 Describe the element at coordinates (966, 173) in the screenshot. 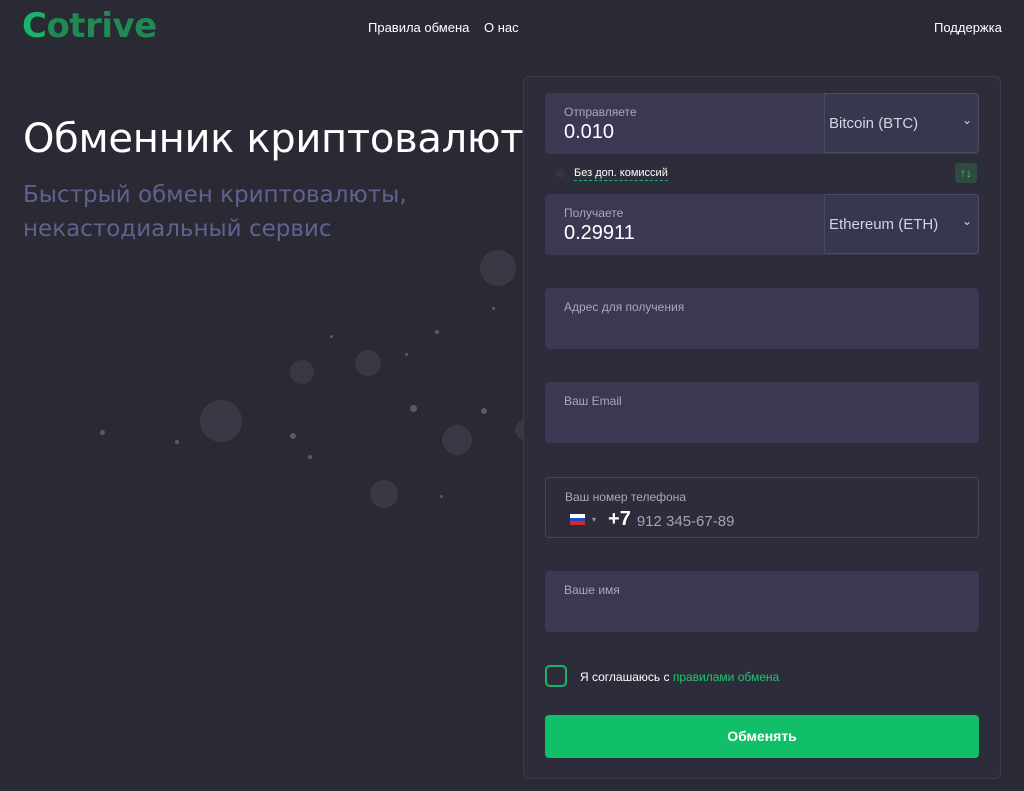

I see `swap-icon: ↑↓` at that location.